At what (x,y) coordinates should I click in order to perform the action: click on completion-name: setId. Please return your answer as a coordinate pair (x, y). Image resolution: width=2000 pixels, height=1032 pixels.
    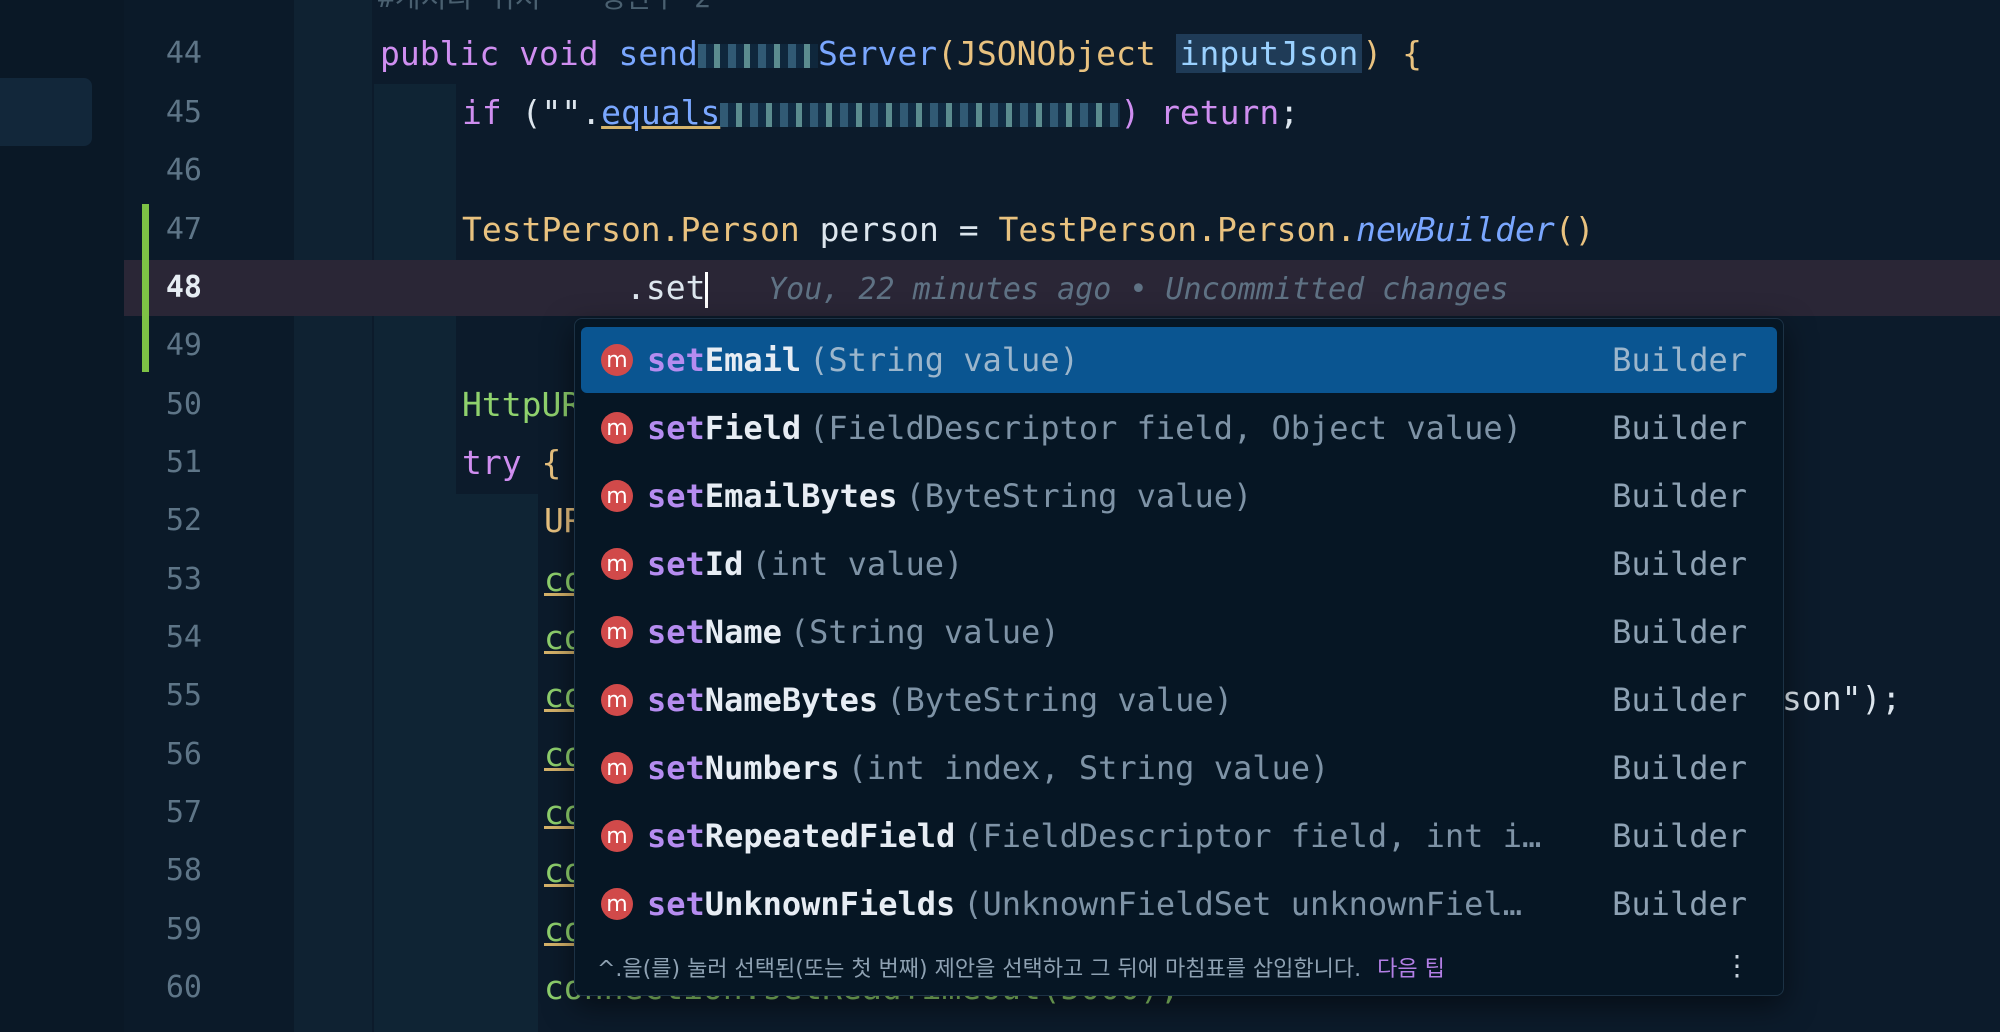
    Looking at the image, I should click on (695, 564).